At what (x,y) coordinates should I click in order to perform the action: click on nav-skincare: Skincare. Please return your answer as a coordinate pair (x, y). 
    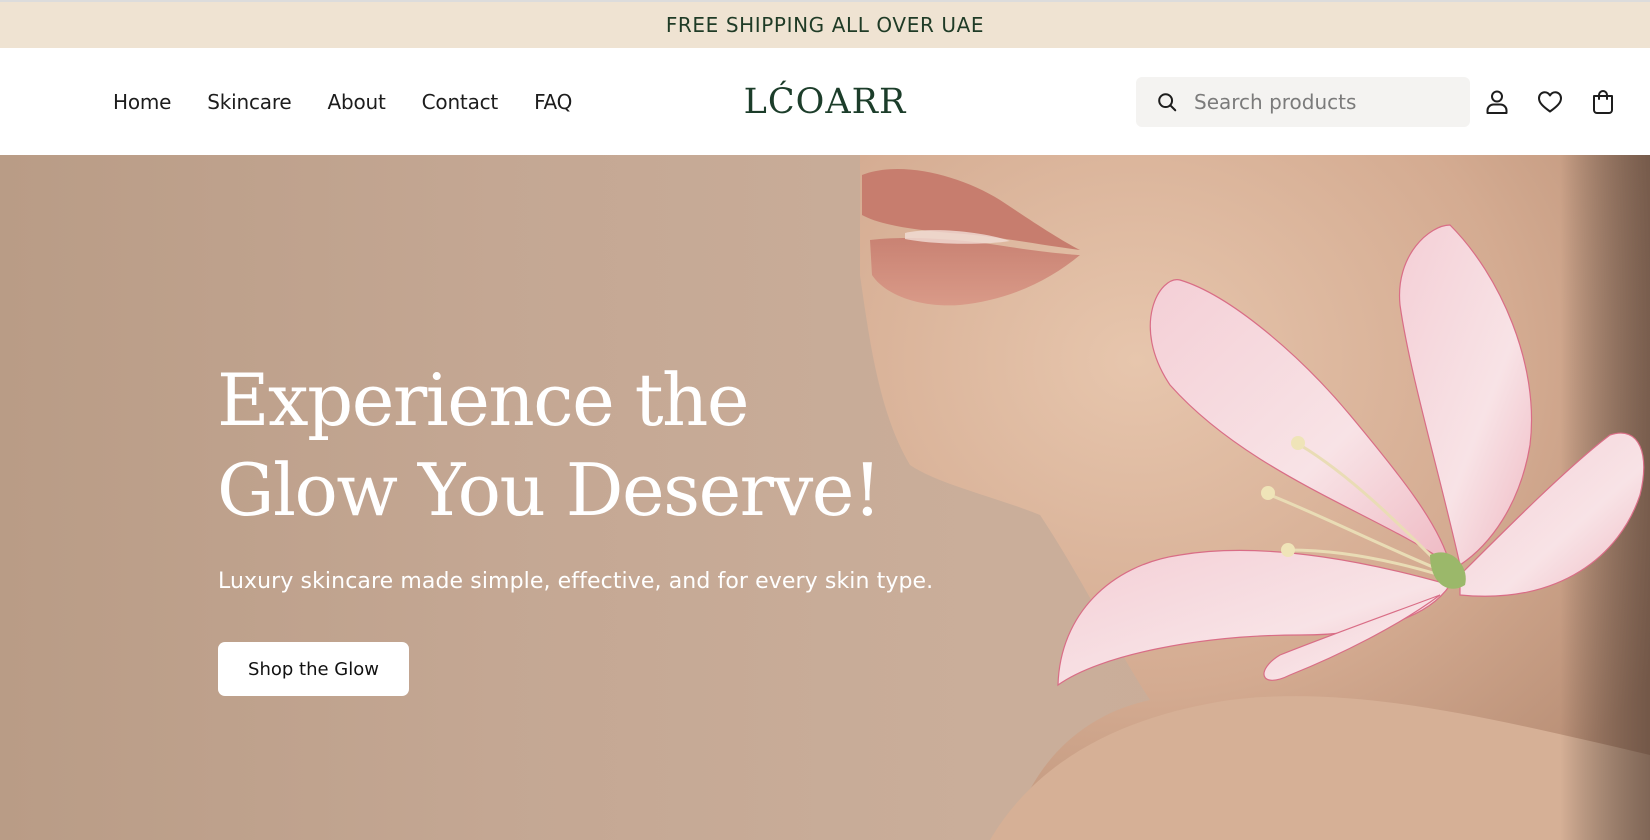
    Looking at the image, I should click on (249, 102).